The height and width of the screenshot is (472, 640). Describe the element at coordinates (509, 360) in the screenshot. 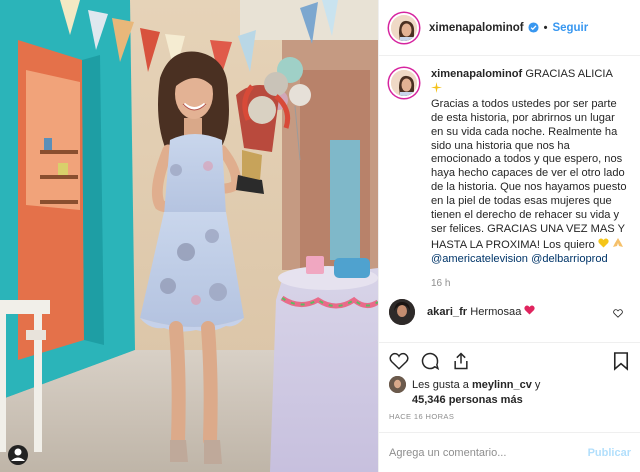

I see `action-bar` at that location.